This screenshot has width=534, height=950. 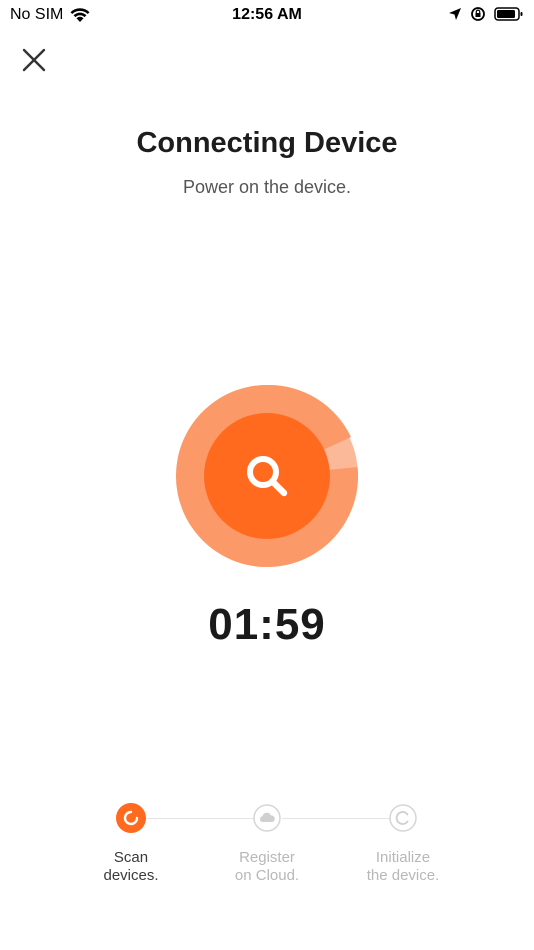 I want to click on close-icon, so click(x=34, y=60).